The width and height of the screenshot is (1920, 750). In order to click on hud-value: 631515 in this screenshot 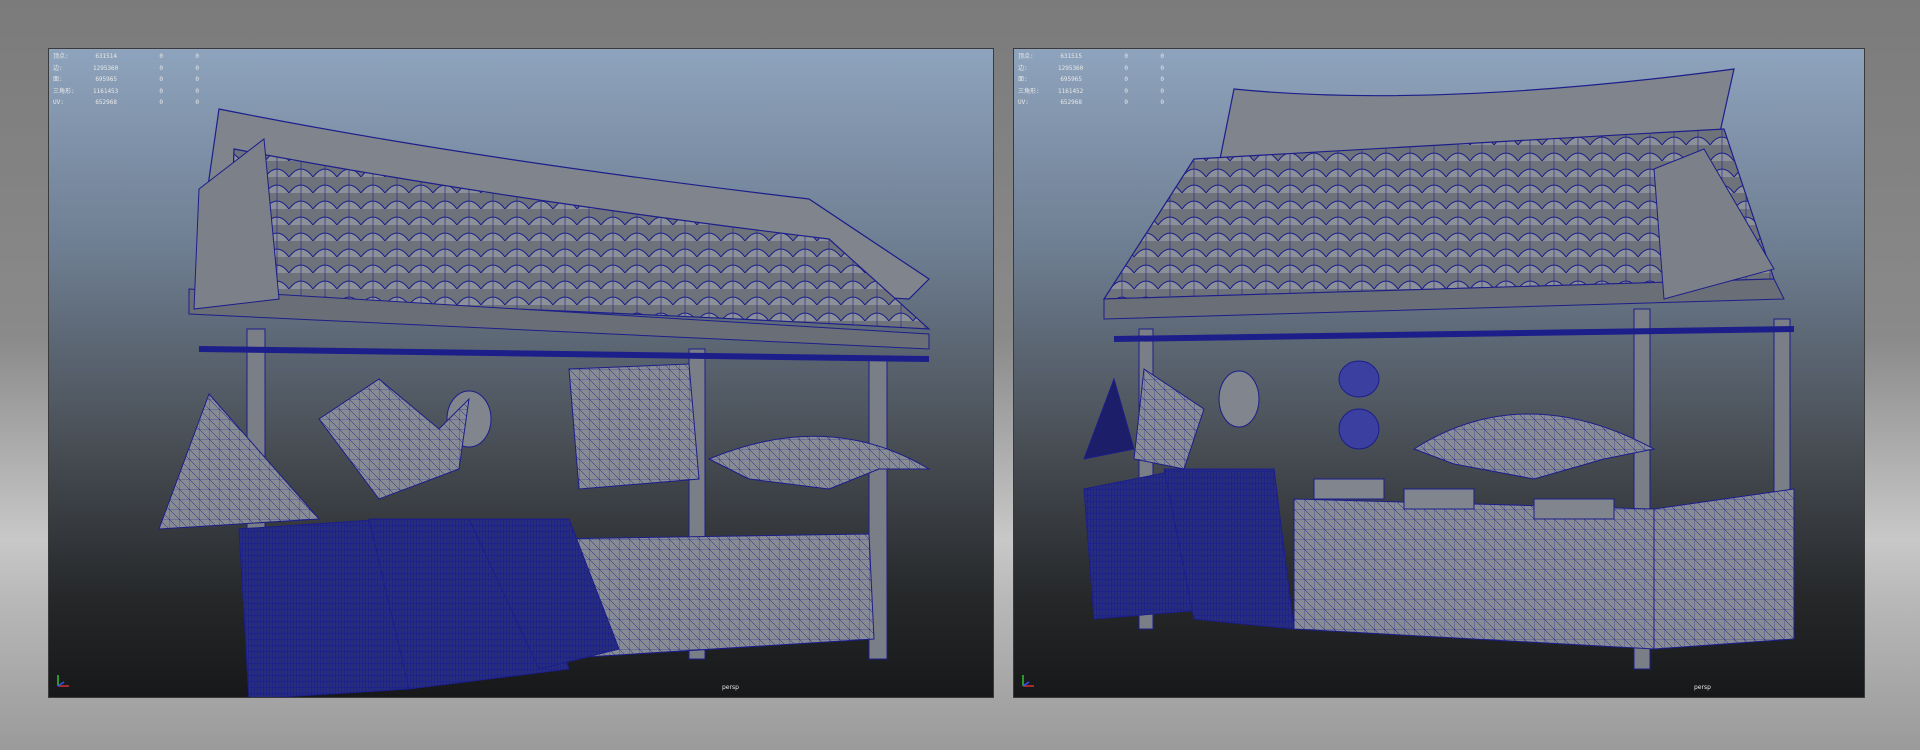, I will do `click(1071, 56)`.